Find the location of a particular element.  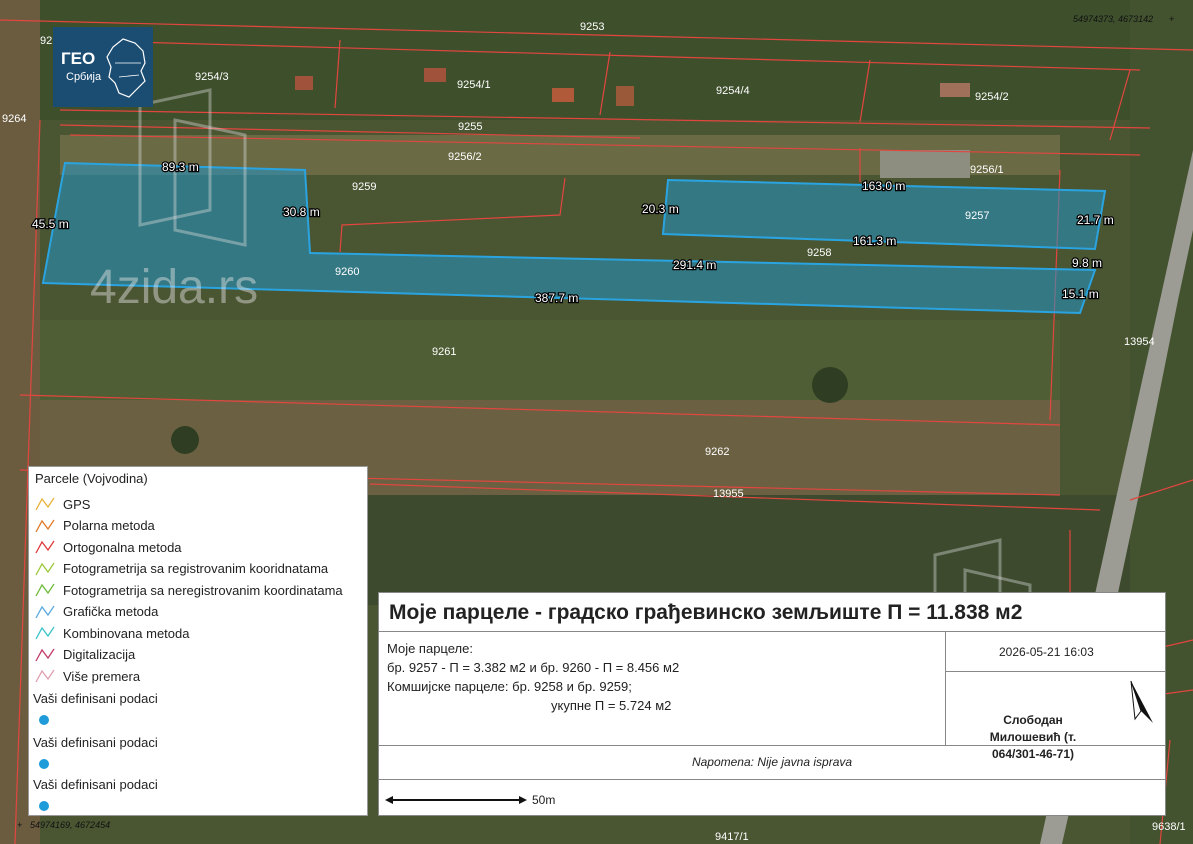

legend-item: GPS is located at coordinates (62, 504).